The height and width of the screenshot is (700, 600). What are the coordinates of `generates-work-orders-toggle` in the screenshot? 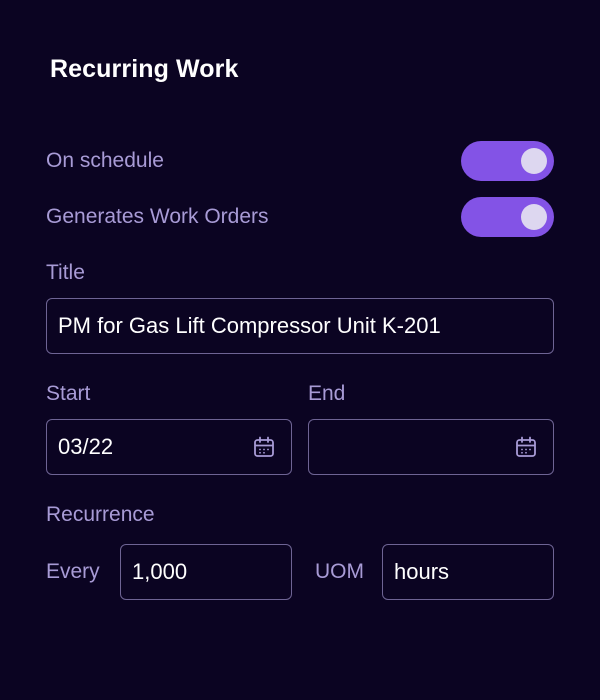 It's located at (507, 217).